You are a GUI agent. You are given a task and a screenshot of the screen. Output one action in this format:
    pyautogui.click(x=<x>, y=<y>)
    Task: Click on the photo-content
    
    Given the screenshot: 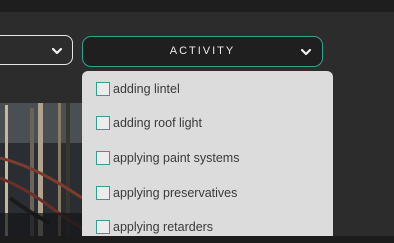 What is the action you would take?
    pyautogui.click(x=41, y=173)
    